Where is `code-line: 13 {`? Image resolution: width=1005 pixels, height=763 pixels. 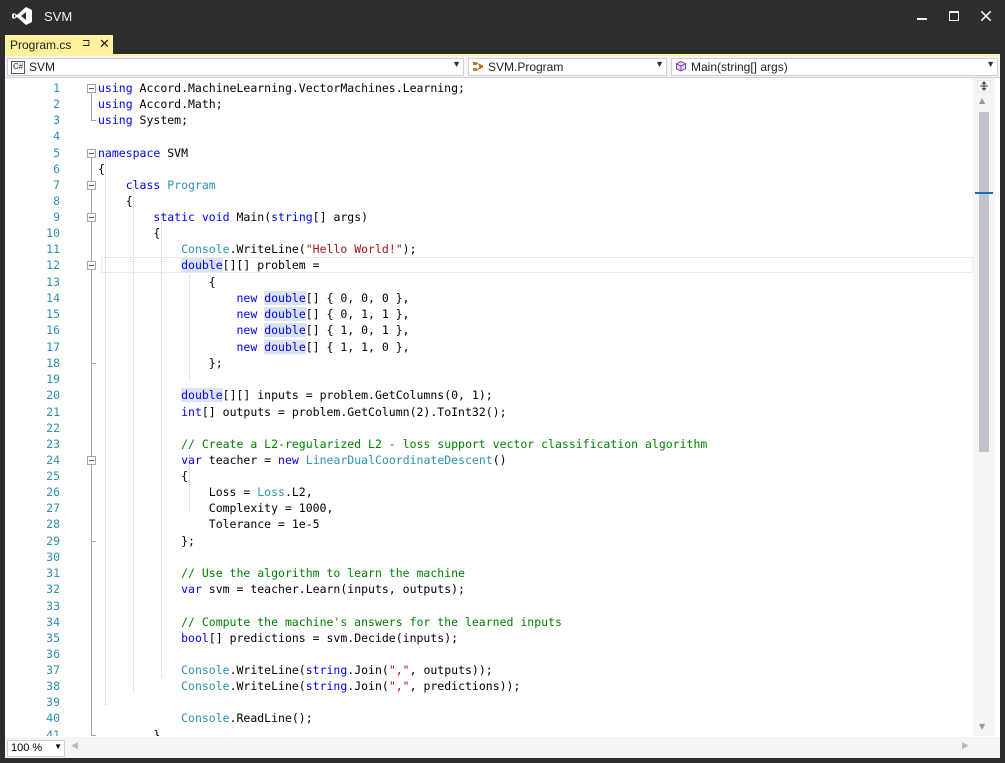
code-line: 13 { is located at coordinates (489, 282).